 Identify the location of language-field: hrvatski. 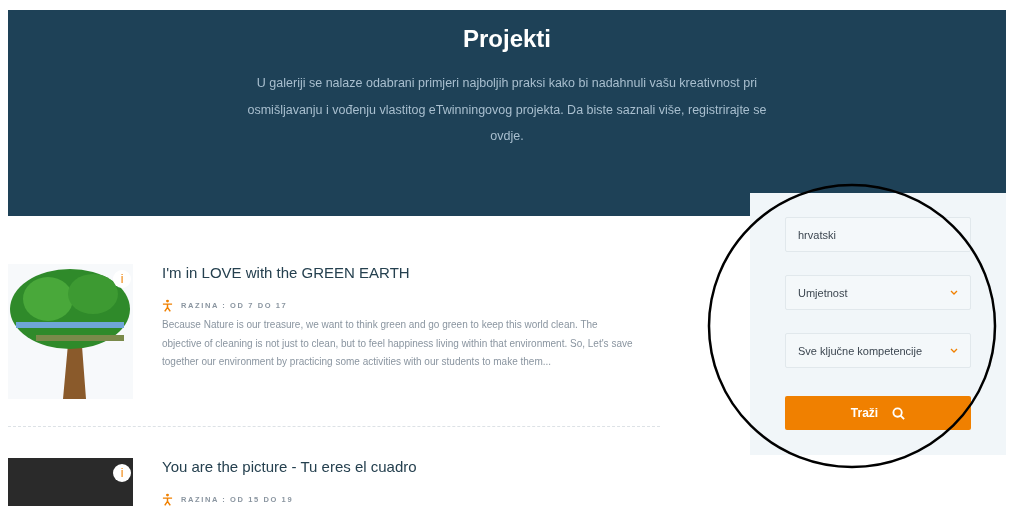
(878, 234).